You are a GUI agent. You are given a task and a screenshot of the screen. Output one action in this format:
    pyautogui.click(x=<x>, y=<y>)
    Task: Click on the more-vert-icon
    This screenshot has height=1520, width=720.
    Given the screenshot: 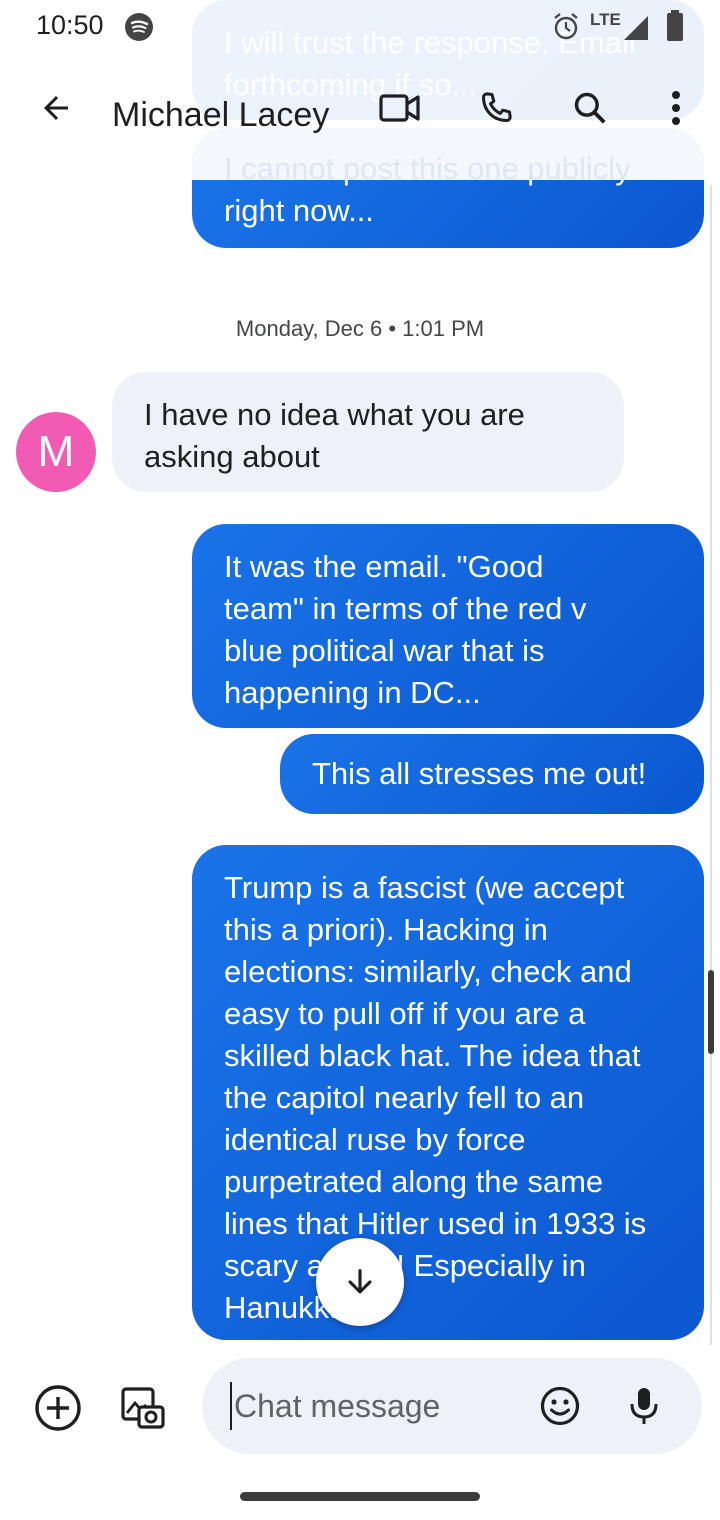 What is the action you would take?
    pyautogui.click(x=676, y=108)
    